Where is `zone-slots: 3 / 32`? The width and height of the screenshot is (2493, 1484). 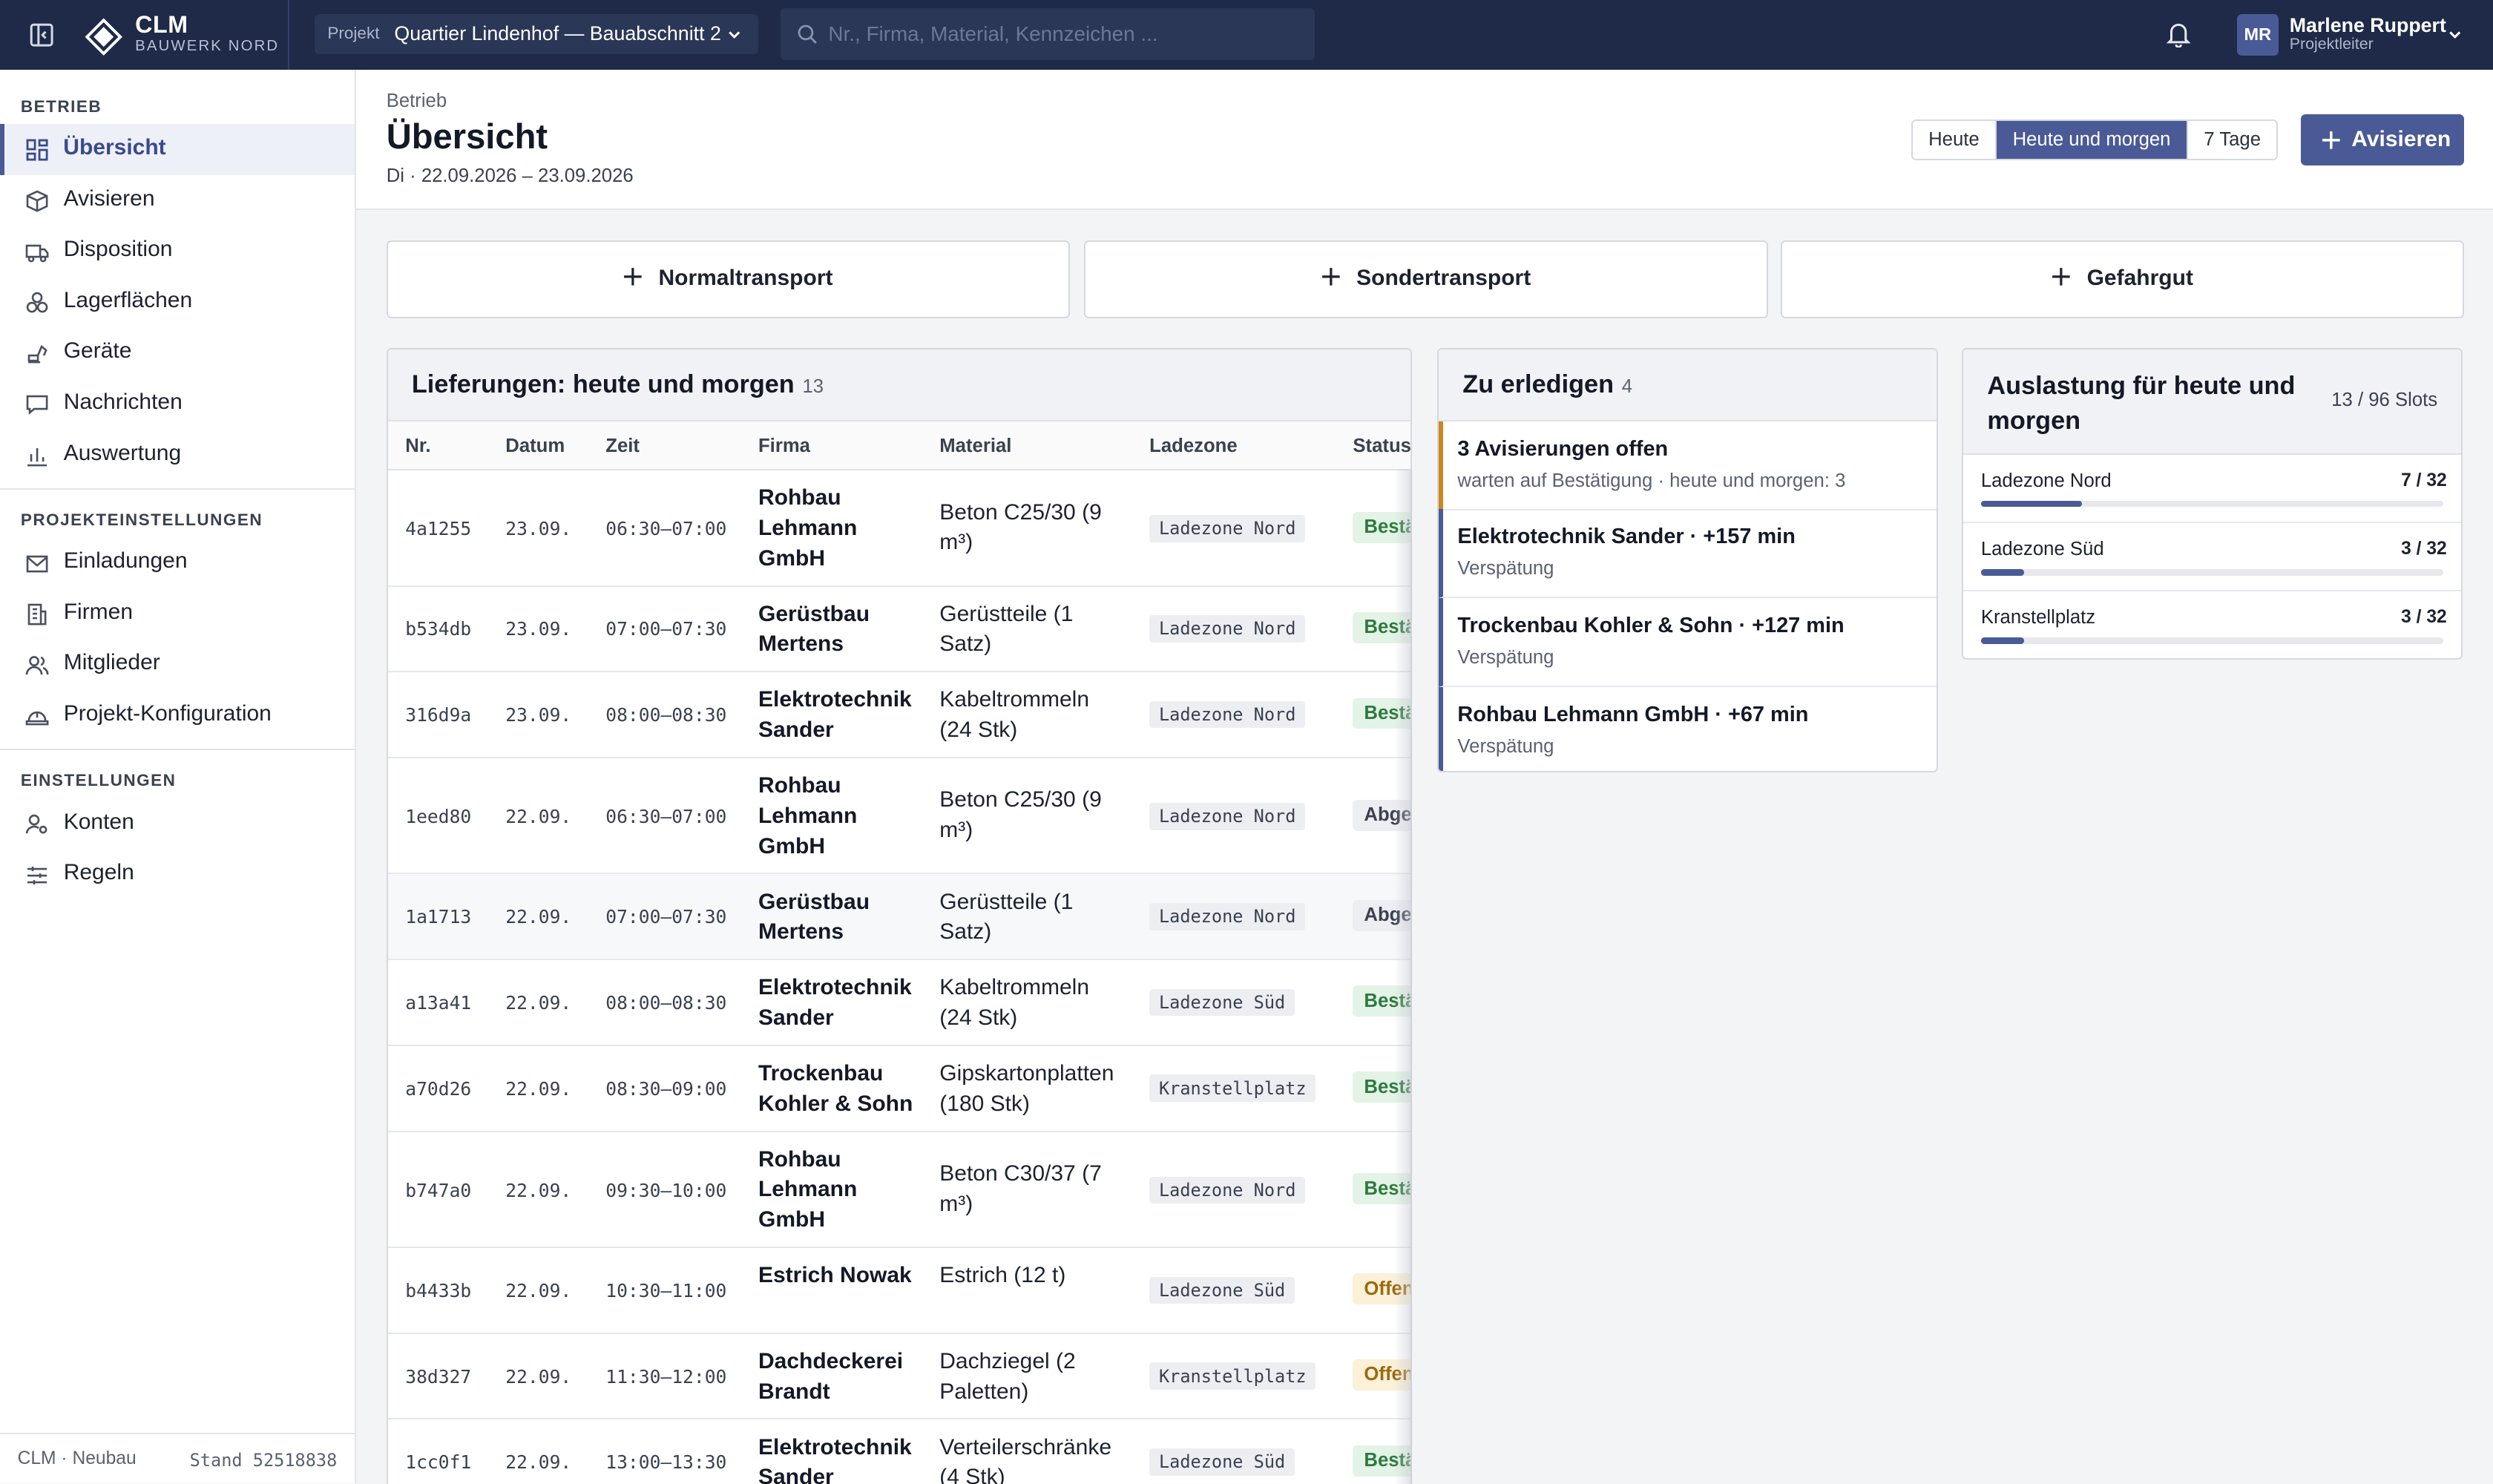 zone-slots: 3 / 32 is located at coordinates (2424, 617).